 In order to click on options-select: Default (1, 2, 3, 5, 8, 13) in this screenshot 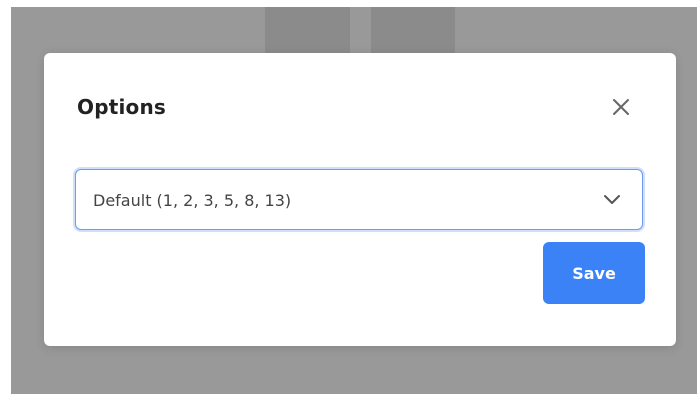, I will do `click(359, 199)`.